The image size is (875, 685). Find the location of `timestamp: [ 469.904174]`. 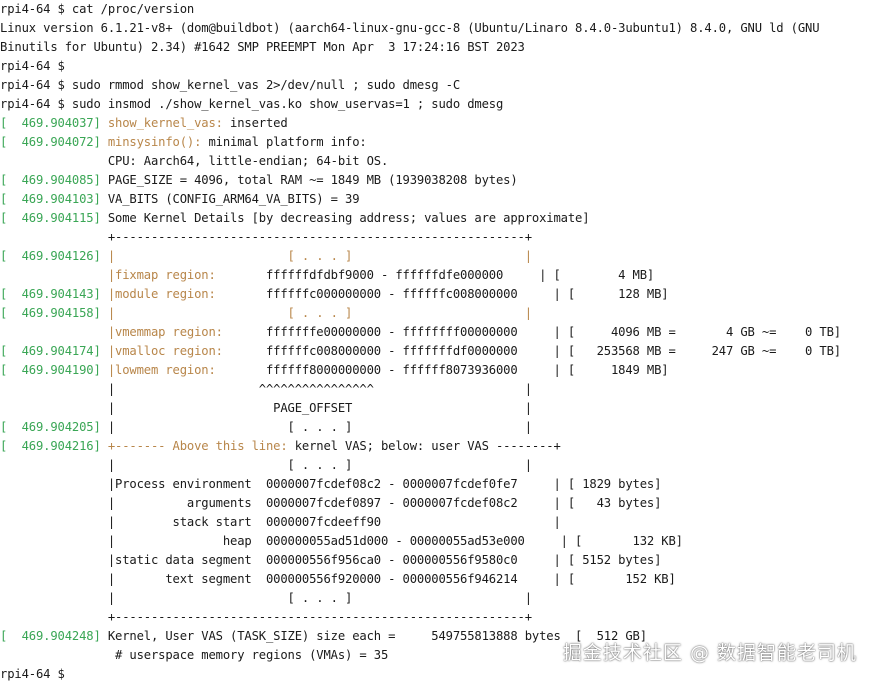

timestamp: [ 469.904174] is located at coordinates (54, 351).